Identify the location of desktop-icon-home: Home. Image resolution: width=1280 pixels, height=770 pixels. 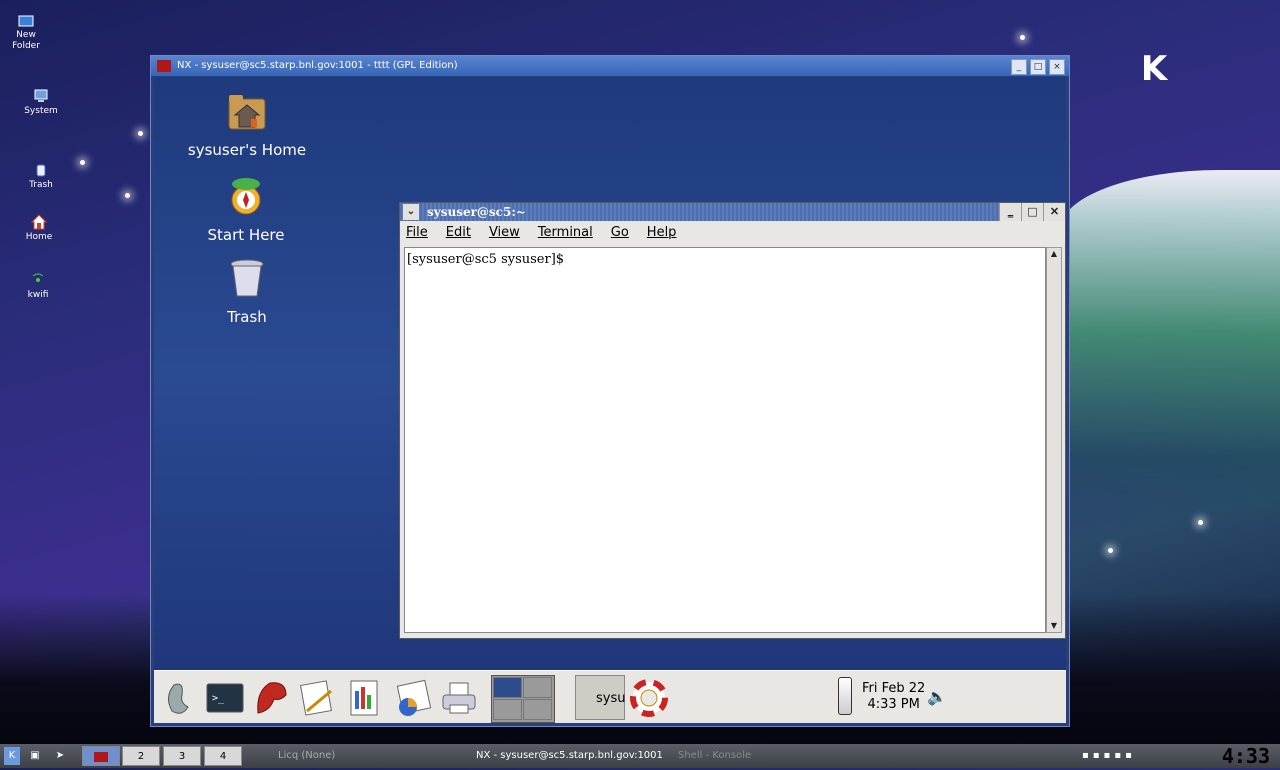
(39, 228).